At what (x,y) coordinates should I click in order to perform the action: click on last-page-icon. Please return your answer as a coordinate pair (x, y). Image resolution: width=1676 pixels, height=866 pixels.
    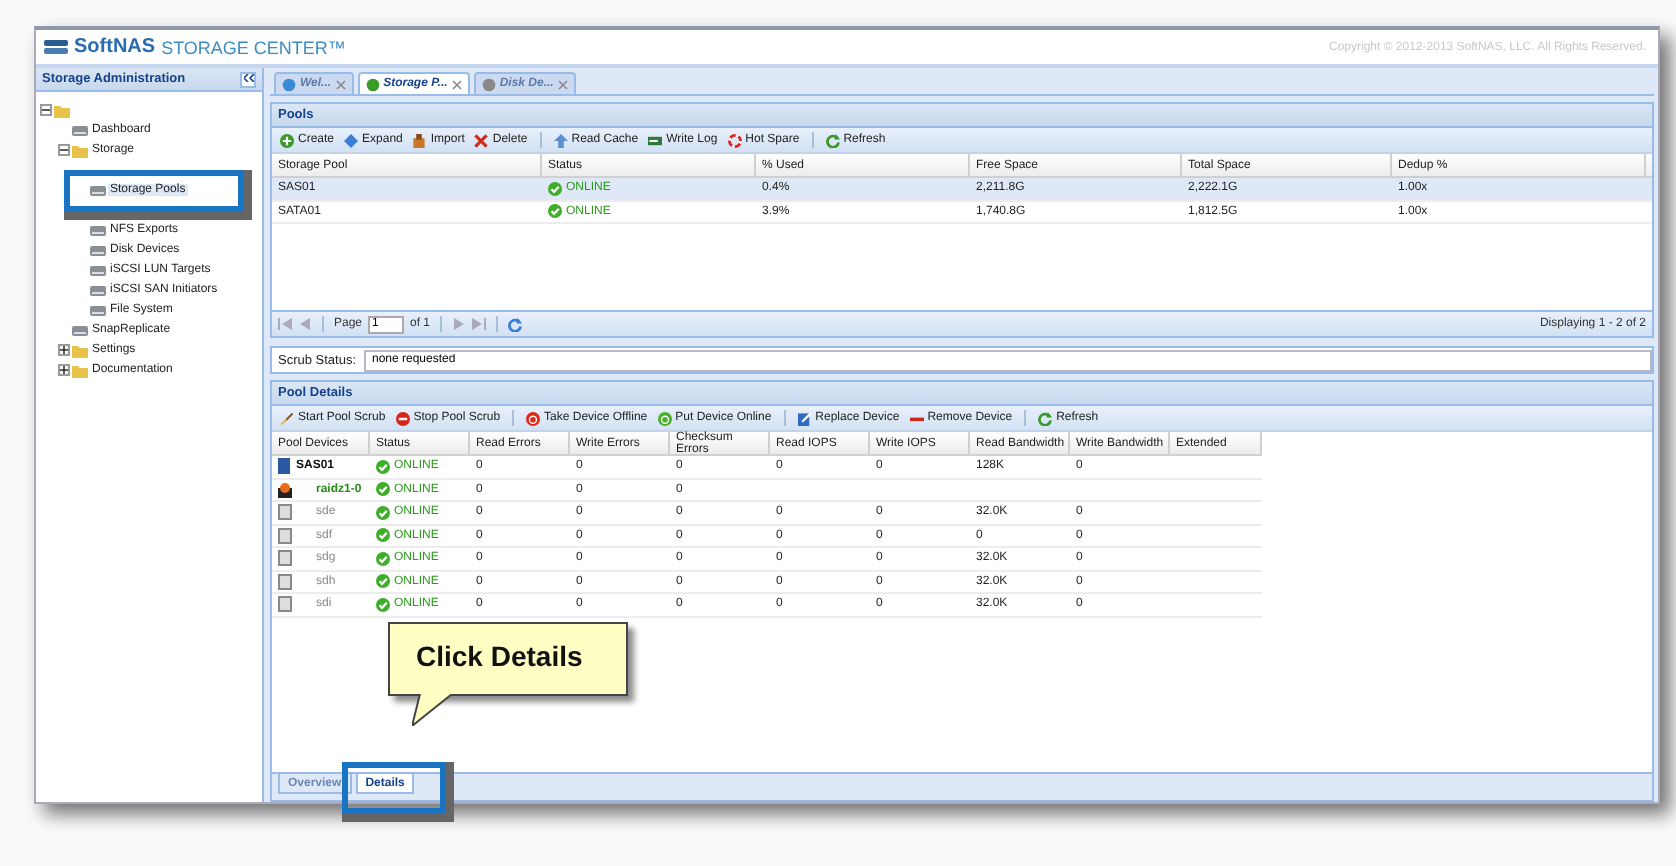
    Looking at the image, I should click on (479, 324).